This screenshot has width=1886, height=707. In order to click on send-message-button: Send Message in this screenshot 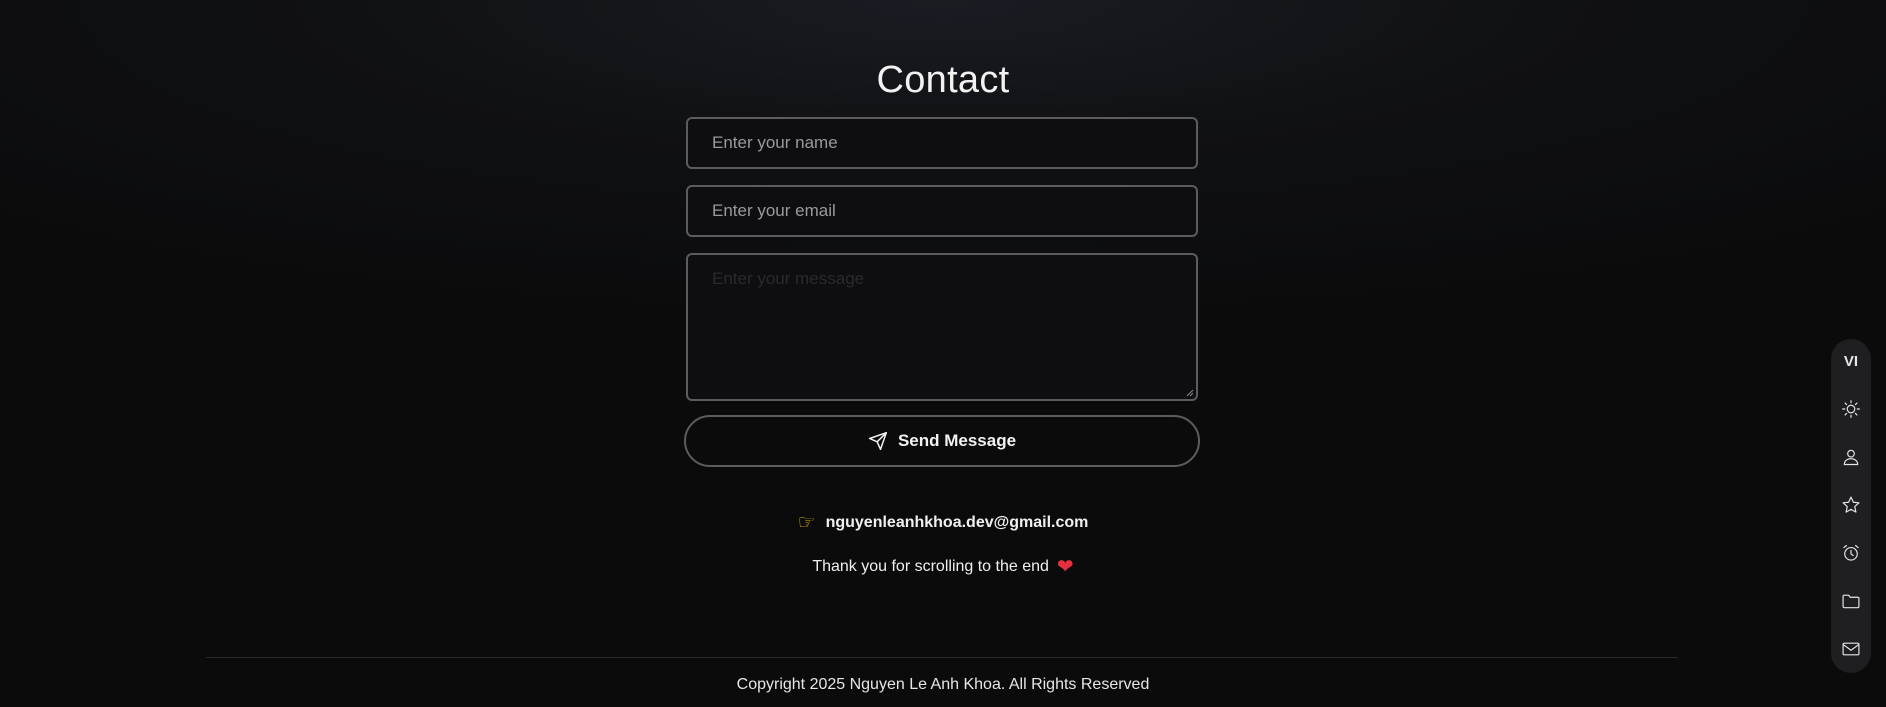, I will do `click(942, 441)`.